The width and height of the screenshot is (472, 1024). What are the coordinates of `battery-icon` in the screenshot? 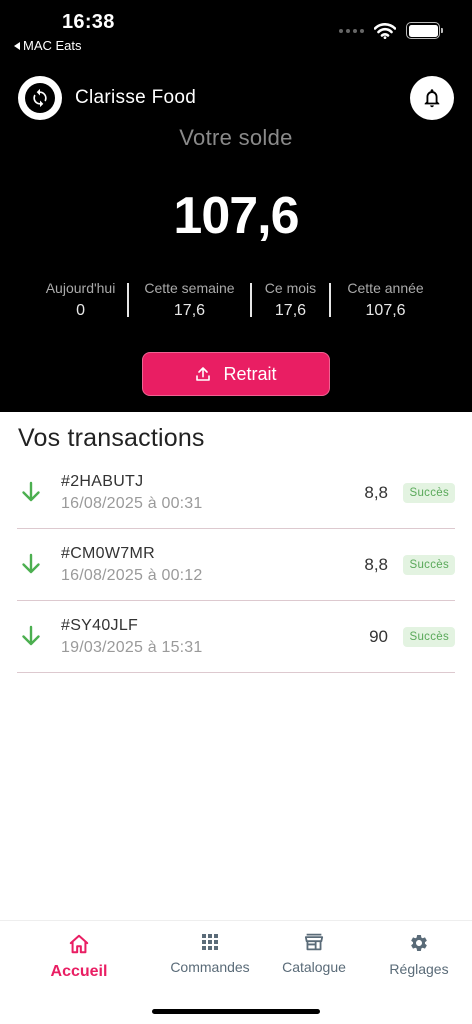 It's located at (424, 30).